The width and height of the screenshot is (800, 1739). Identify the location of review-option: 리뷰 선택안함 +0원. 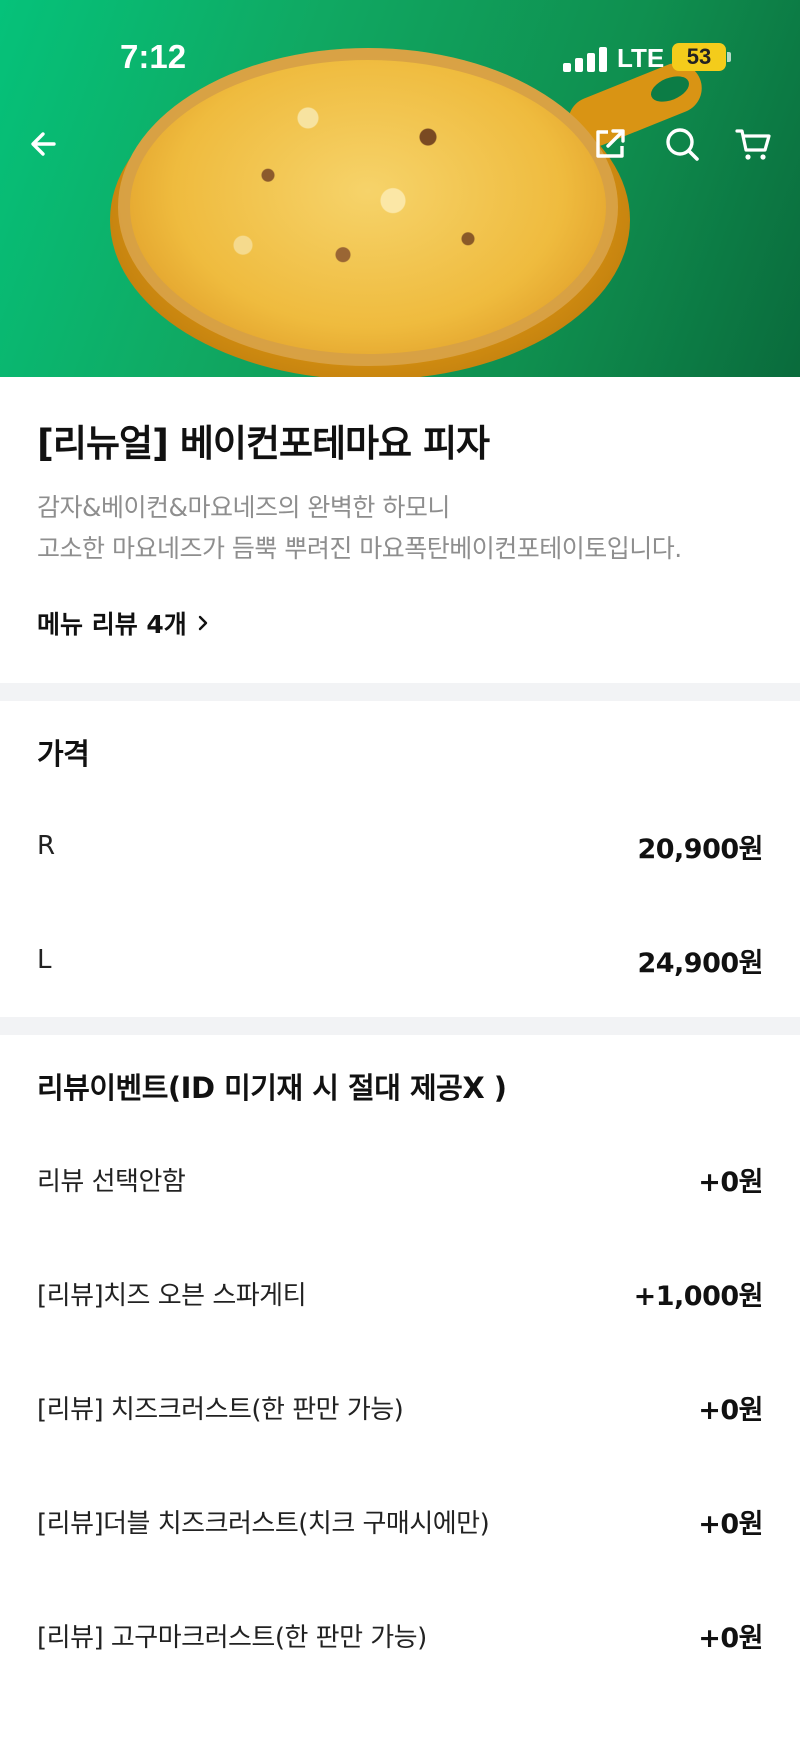
(400, 1179).